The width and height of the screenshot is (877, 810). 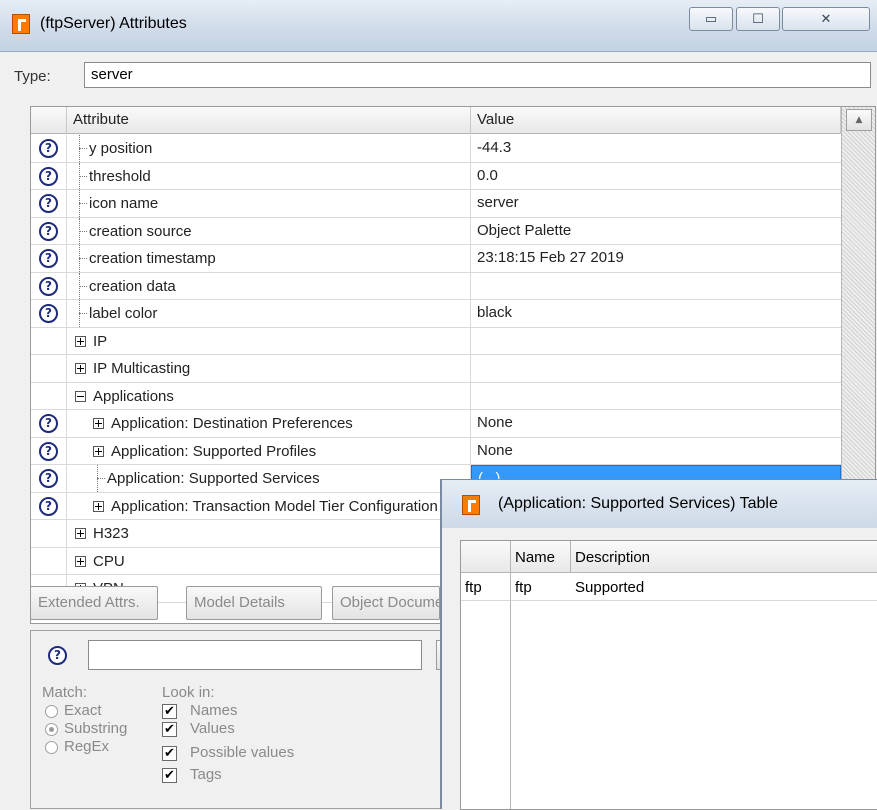 What do you see at coordinates (656, 313) in the screenshot?
I see `attribute-value: black` at bounding box center [656, 313].